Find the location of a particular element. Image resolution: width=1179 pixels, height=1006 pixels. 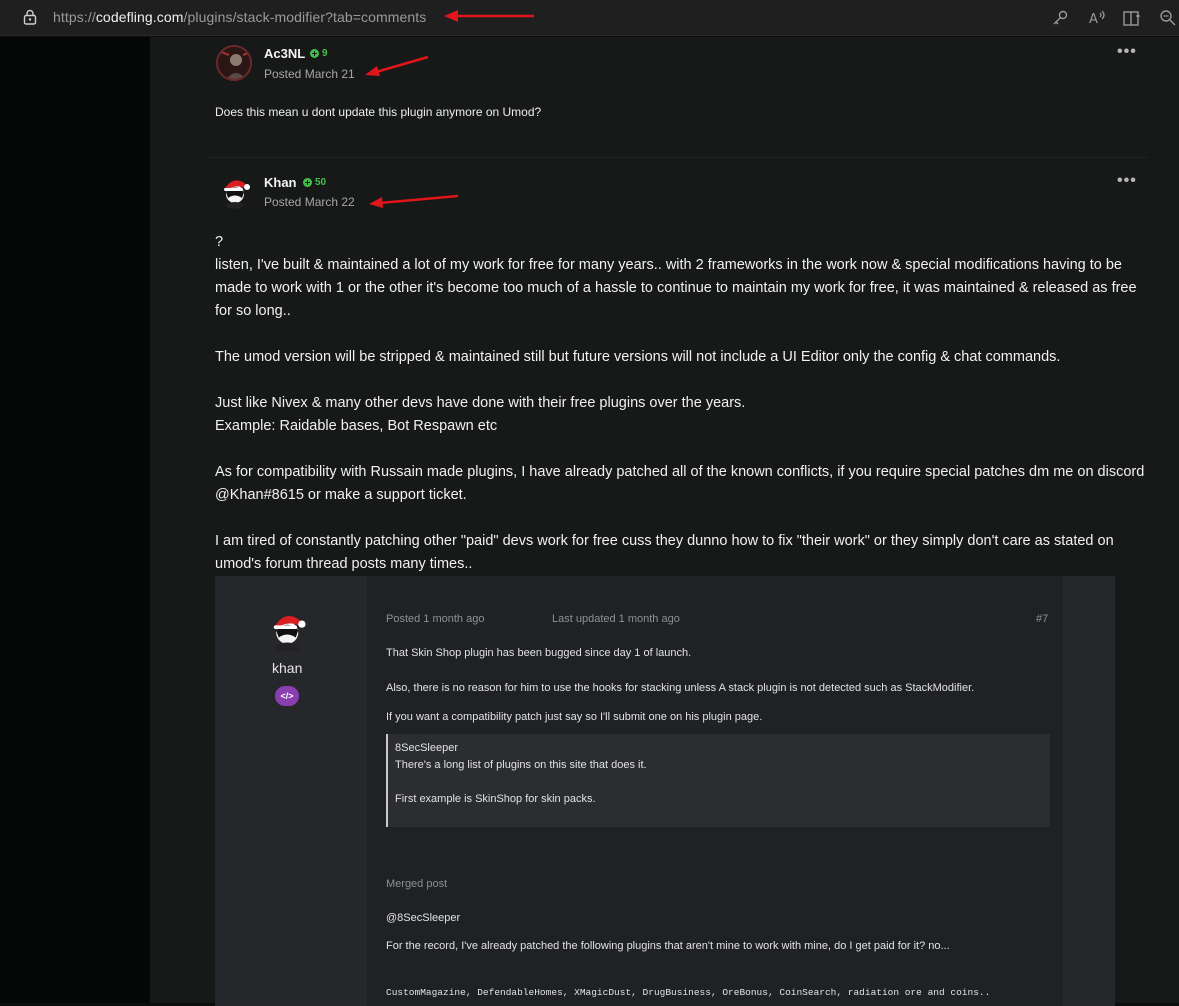

author-name: Ac3NL is located at coordinates (284, 53).